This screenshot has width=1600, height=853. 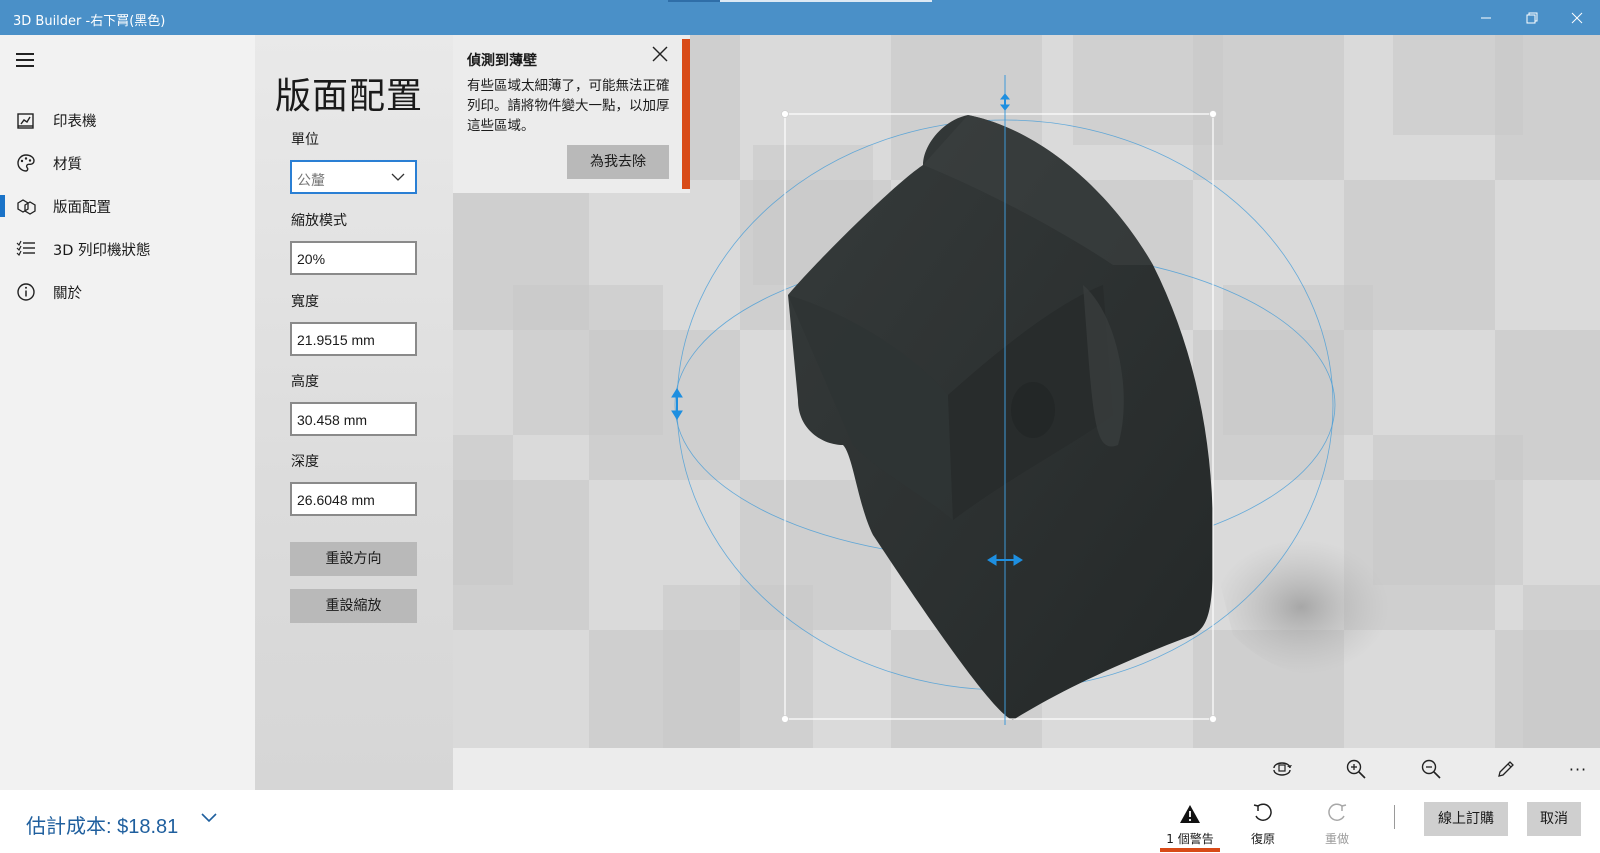 What do you see at coordinates (82, 207) in the screenshot?
I see `sidebar-item-label: 版面配置` at bounding box center [82, 207].